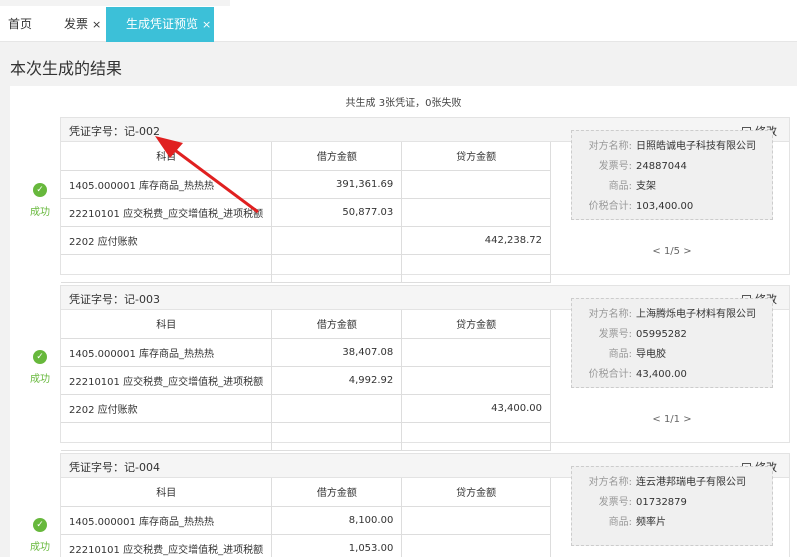  I want to click on annotation-arrow-shaft, so click(215, 180).